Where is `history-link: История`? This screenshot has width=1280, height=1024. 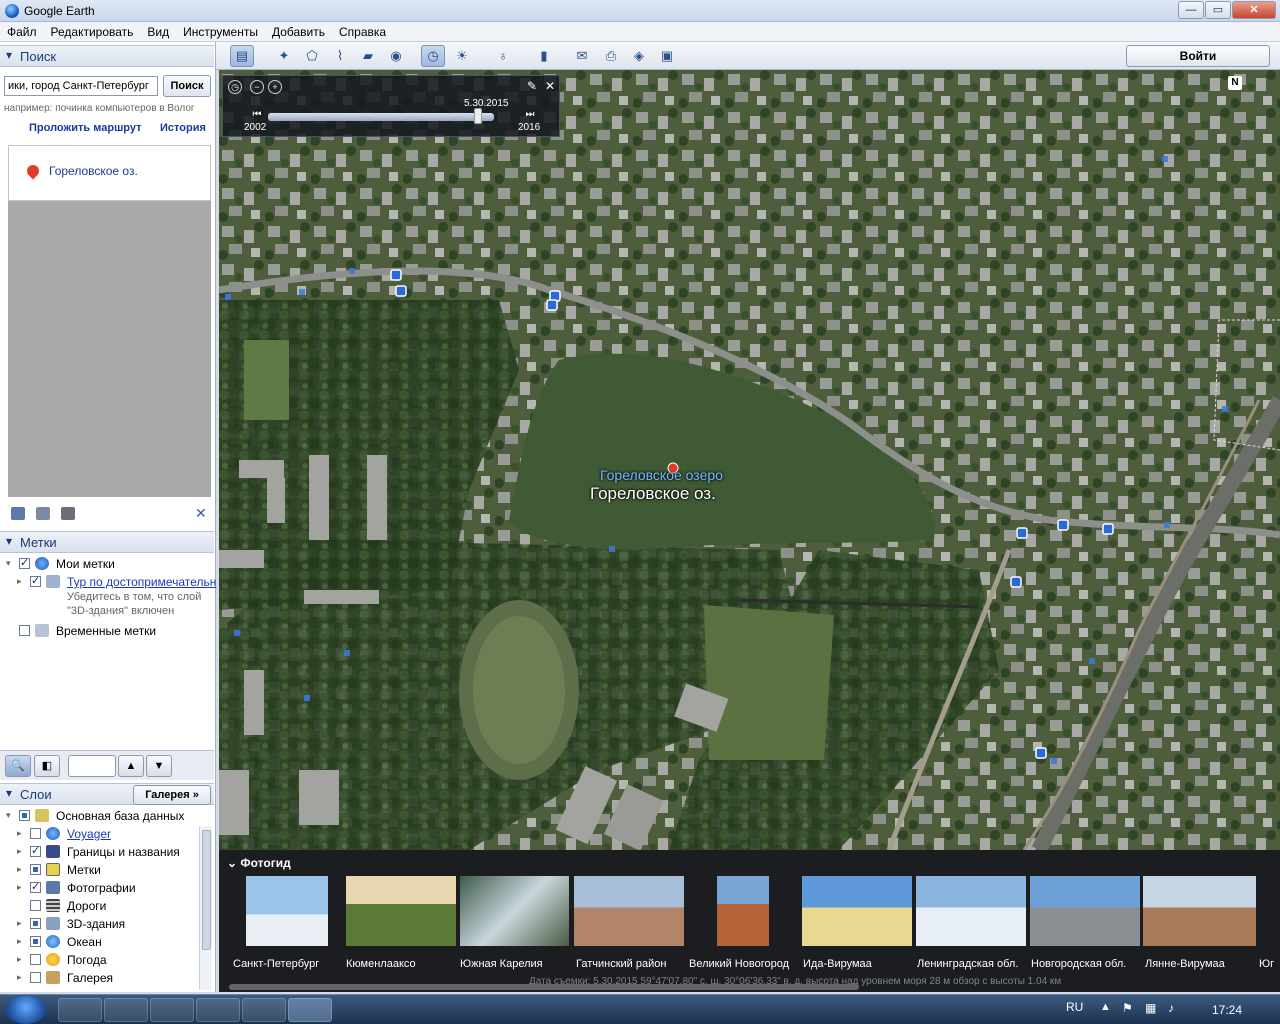 history-link: История is located at coordinates (183, 128).